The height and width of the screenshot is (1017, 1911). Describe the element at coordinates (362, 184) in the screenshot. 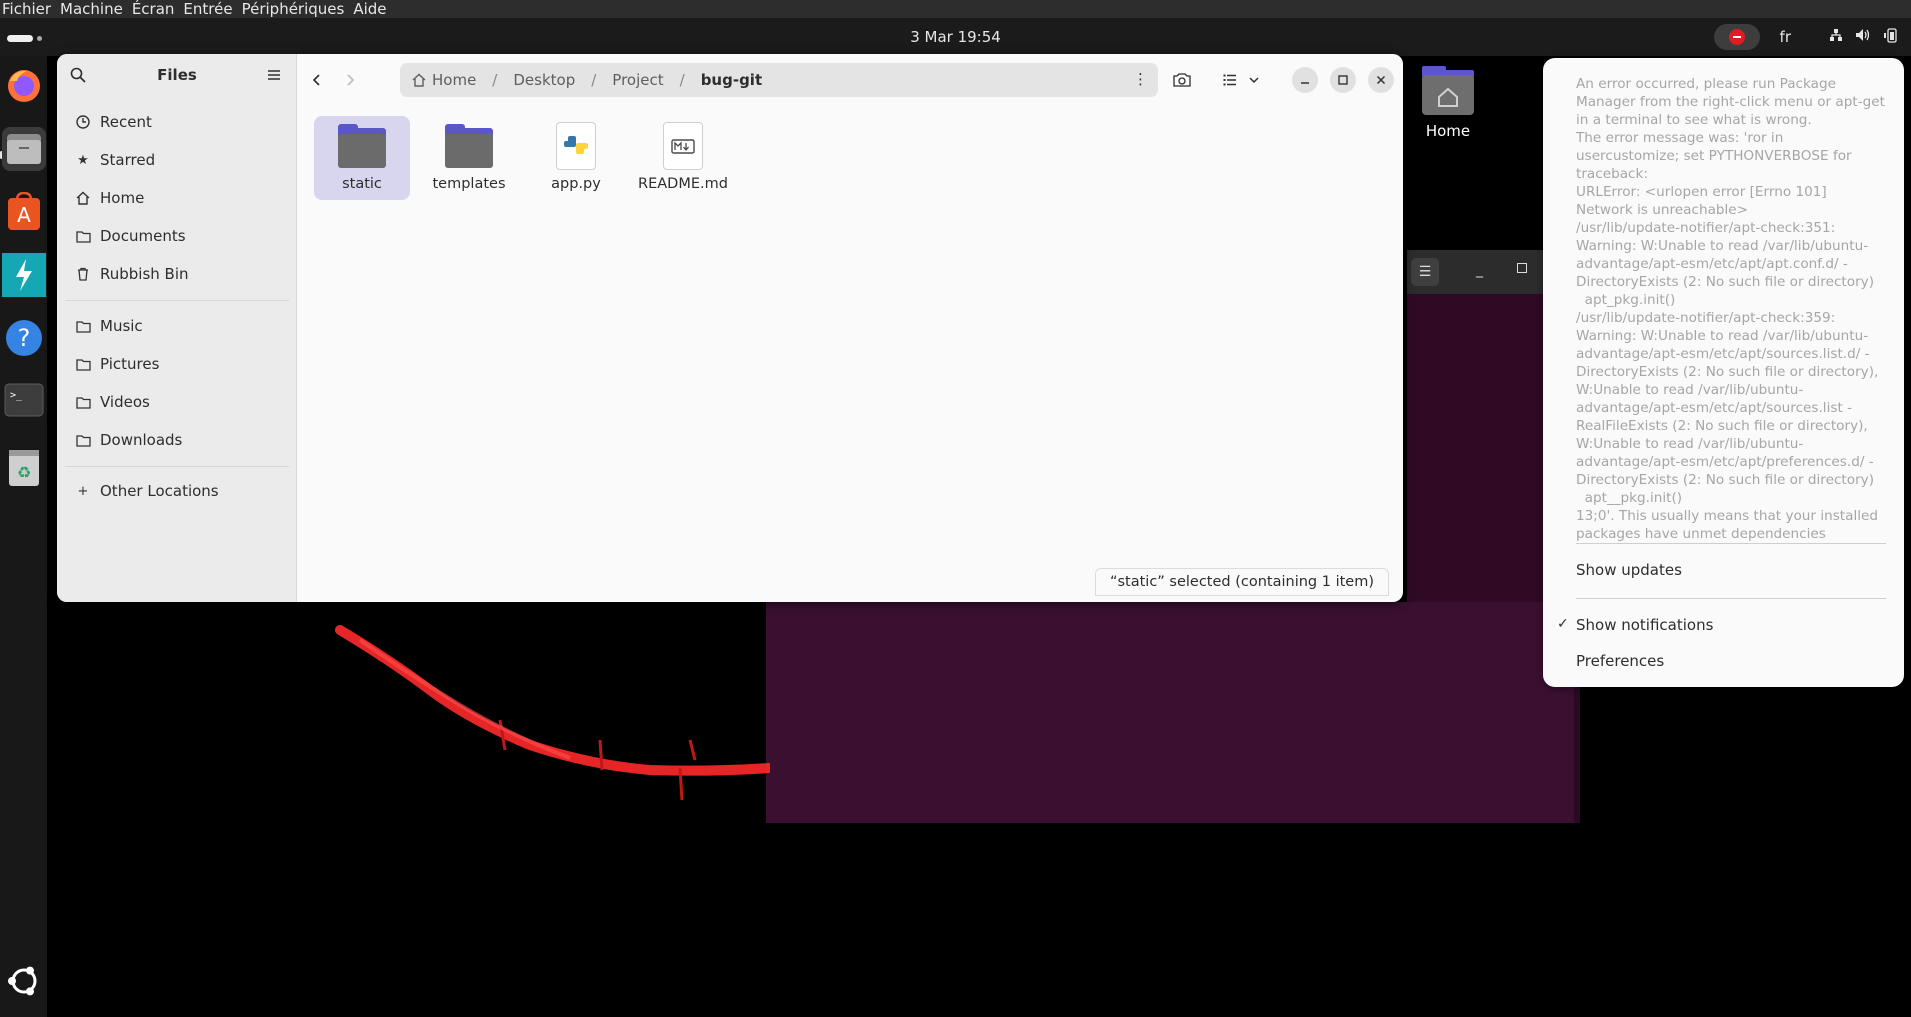

I see `file-item-label: static` at that location.